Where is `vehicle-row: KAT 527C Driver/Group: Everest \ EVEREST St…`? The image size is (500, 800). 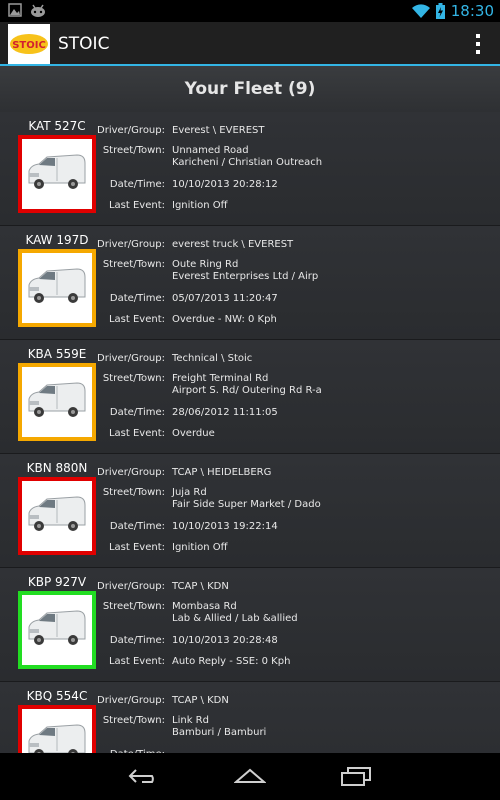
vehicle-row: KAT 527C Driver/Group: Everest \ EVEREST St… is located at coordinates (250, 169).